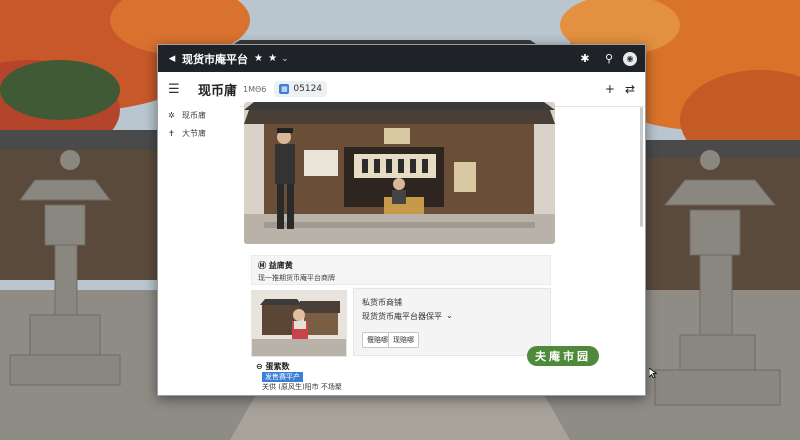 The height and width of the screenshot is (440, 800). What do you see at coordinates (194, 115) in the screenshot?
I see `sidebar-item-label: 现币庯` at bounding box center [194, 115].